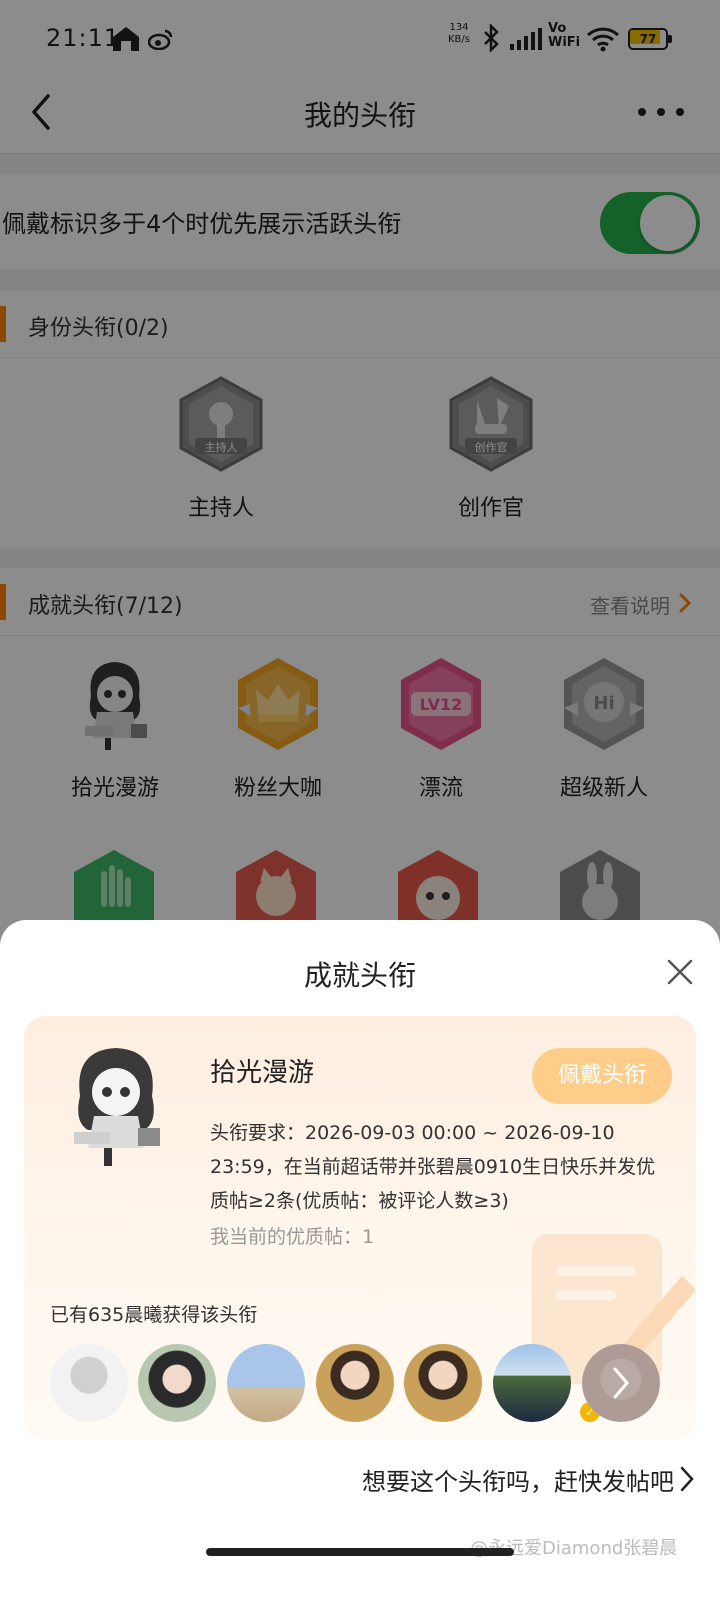  What do you see at coordinates (574, 1548) in the screenshot?
I see `watermark: @永远爱Diamond张碧晨` at bounding box center [574, 1548].